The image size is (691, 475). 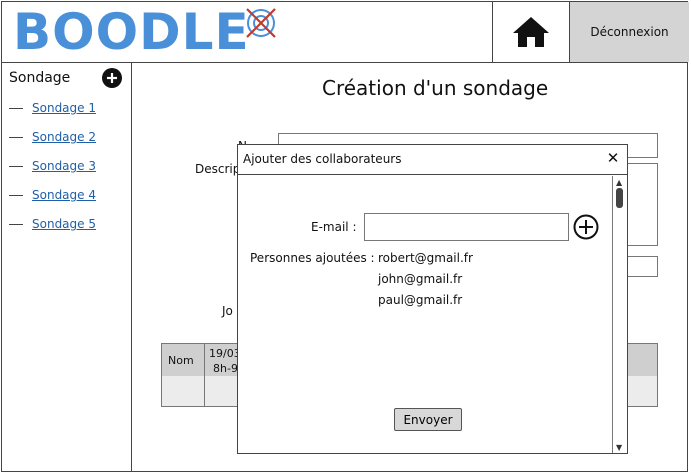 I want to click on home-icon, so click(x=531, y=32).